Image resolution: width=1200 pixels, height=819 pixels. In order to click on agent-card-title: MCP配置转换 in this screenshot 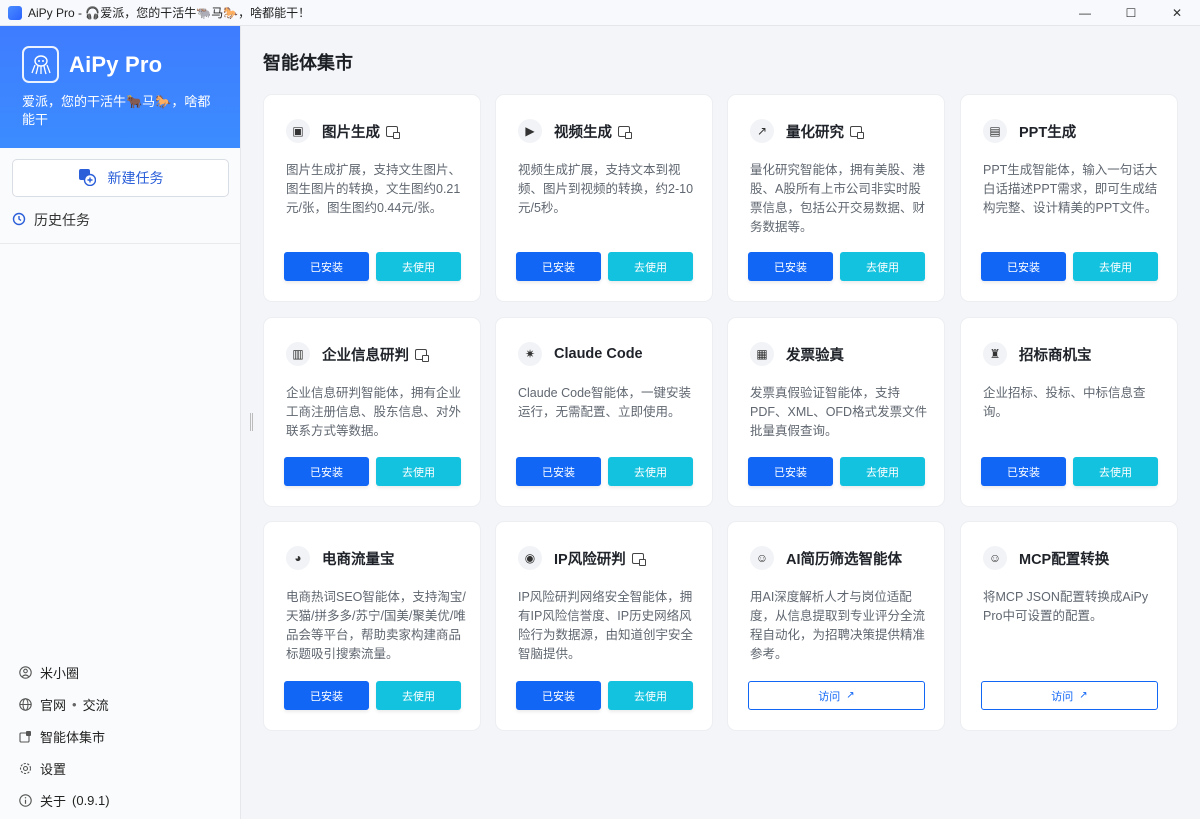, I will do `click(1064, 559)`.